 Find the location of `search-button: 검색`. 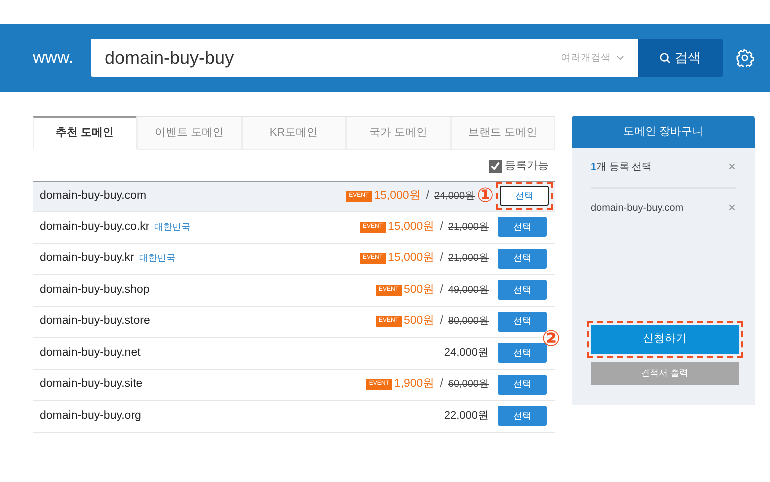

search-button: 검색 is located at coordinates (680, 58).